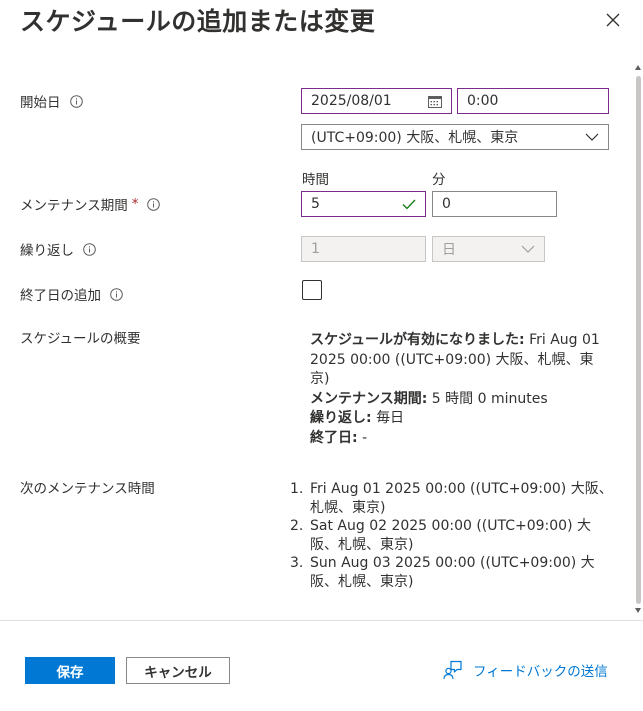  I want to click on summary-end: 終了日: -, so click(339, 437).